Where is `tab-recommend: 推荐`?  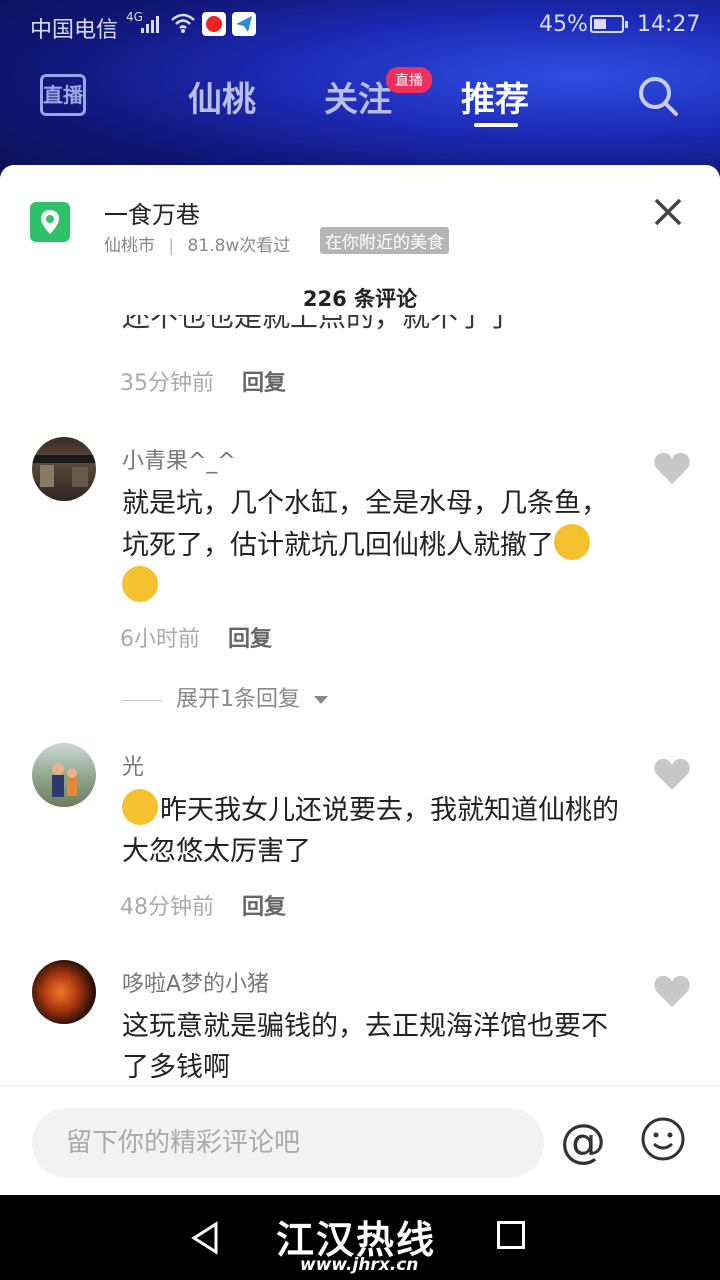
tab-recommend: 推荐 is located at coordinates (495, 96).